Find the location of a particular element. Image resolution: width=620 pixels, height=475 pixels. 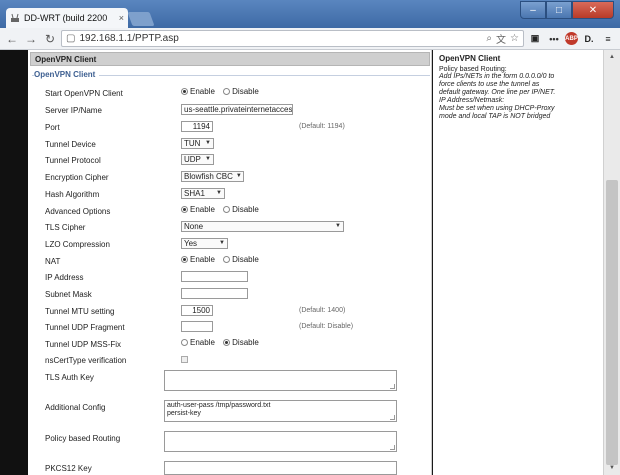

help-subtitle: Policy based Routing: is located at coordinates (518, 69).